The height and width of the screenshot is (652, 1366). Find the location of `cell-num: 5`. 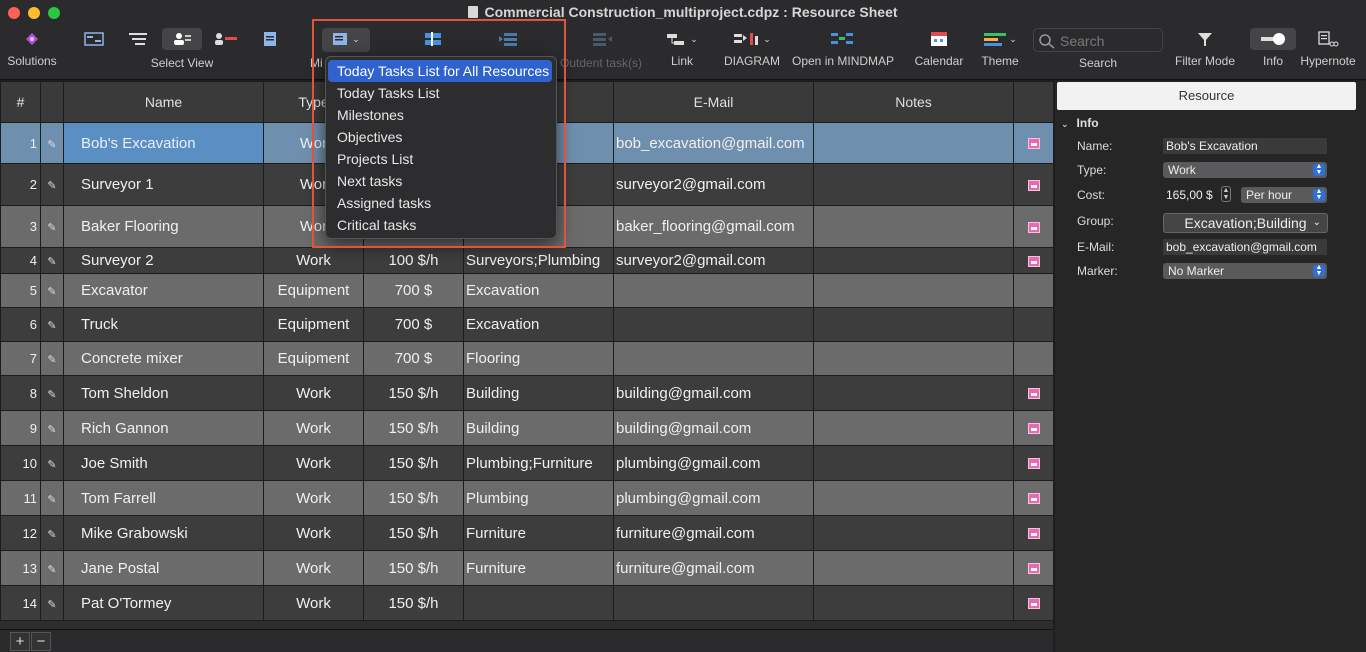

cell-num: 5 is located at coordinates (20, 290).